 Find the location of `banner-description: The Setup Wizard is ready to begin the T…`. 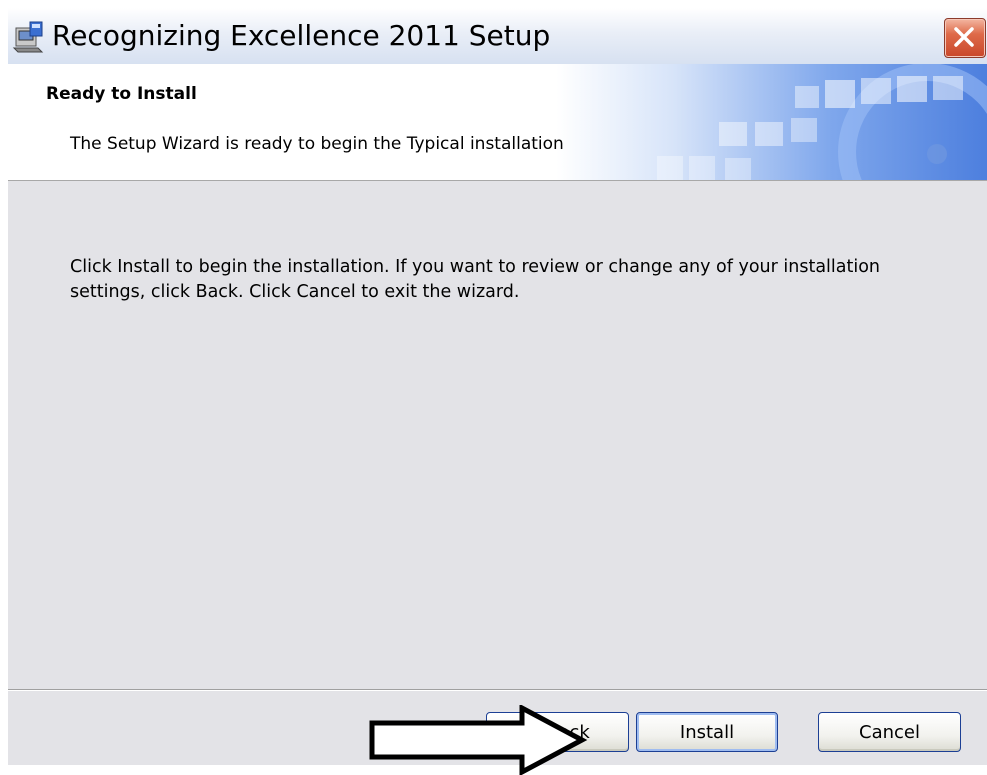

banner-description: The Setup Wizard is ready to begin the T… is located at coordinates (317, 144).